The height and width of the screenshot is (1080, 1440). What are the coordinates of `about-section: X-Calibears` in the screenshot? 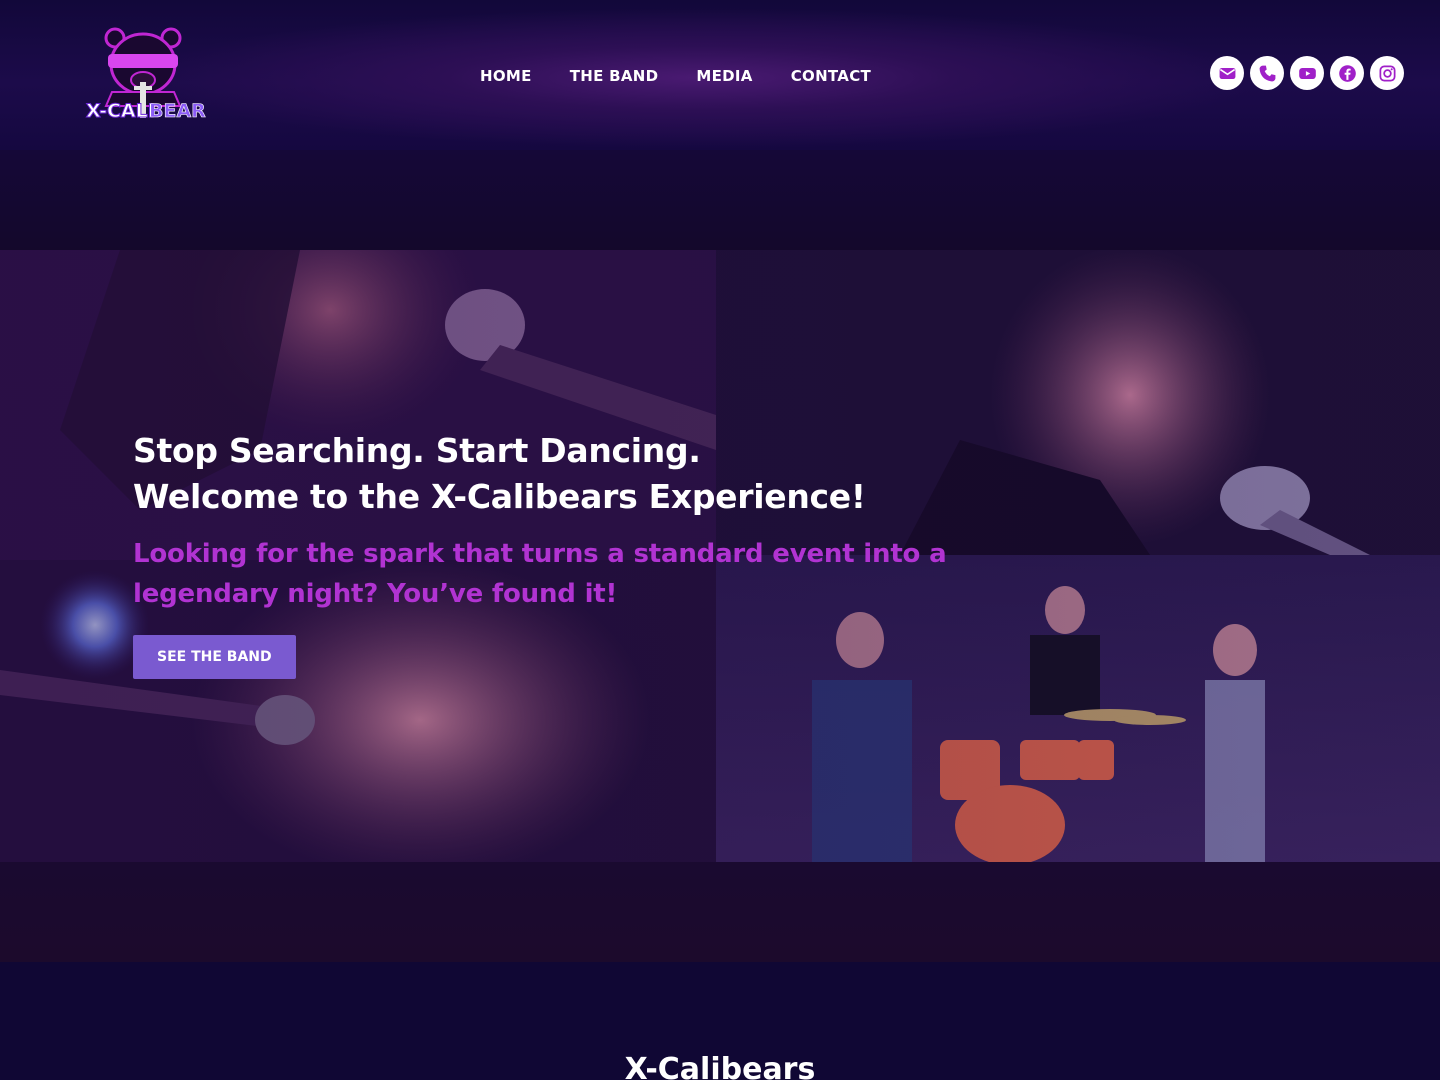 It's located at (720, 1021).